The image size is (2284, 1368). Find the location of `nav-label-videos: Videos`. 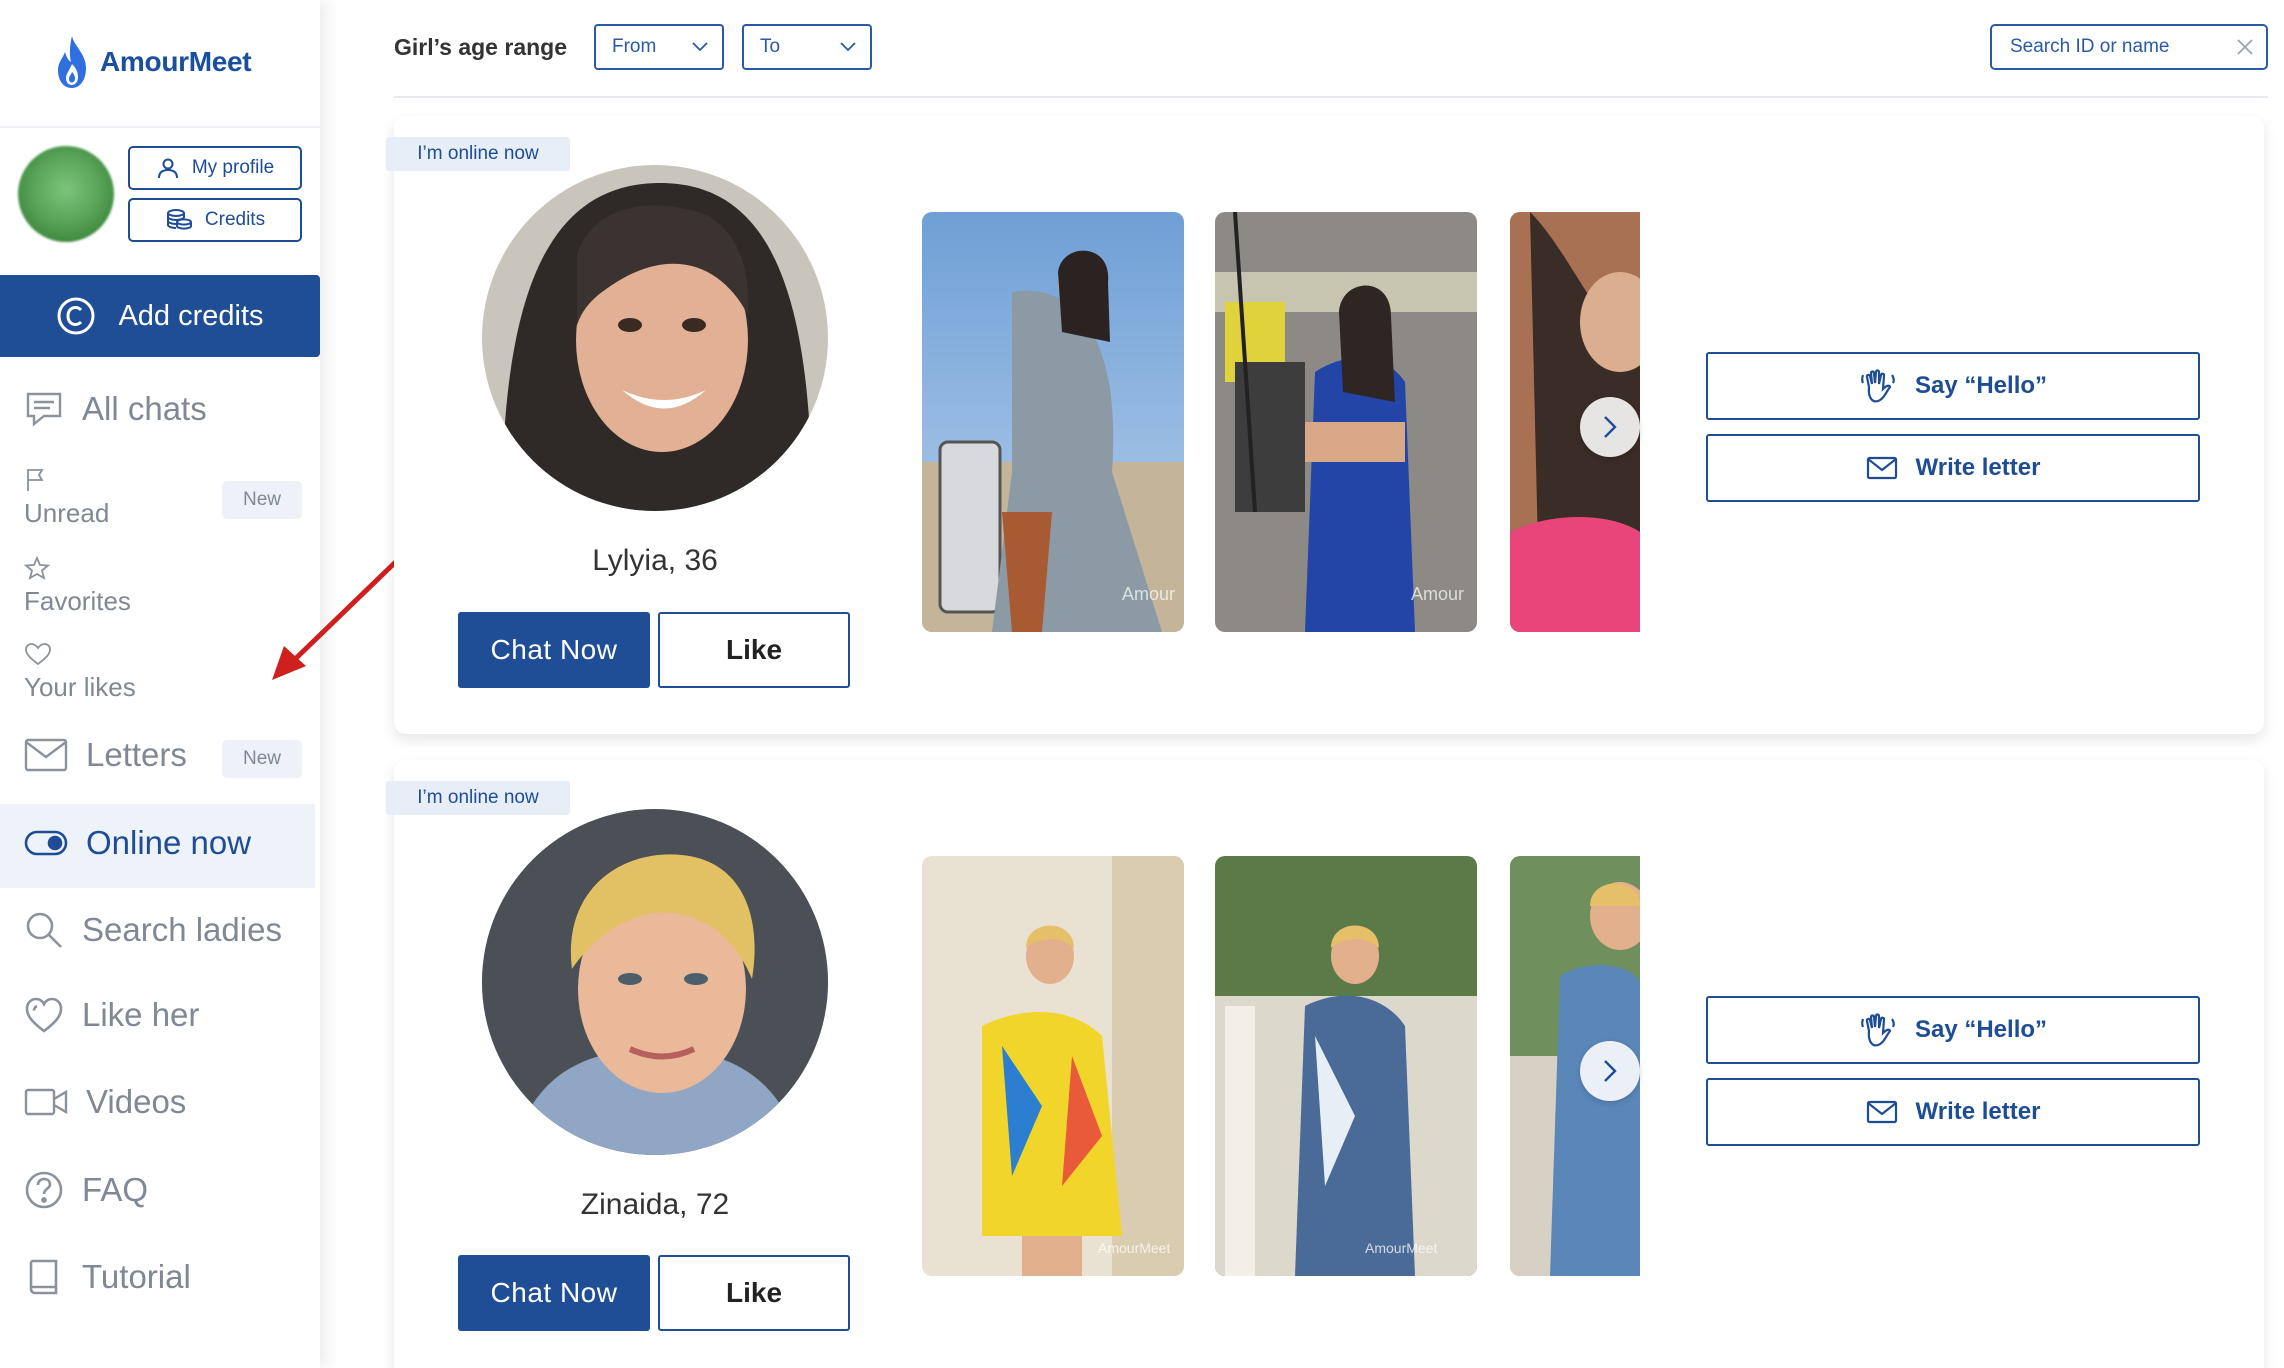

nav-label-videos: Videos is located at coordinates (136, 1101).